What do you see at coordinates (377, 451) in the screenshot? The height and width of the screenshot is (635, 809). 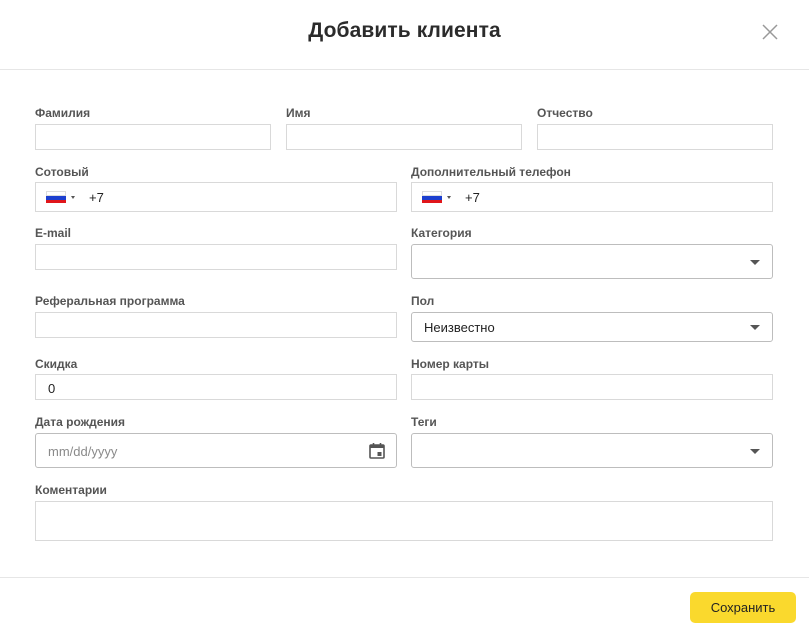 I see `calendar-icon` at bounding box center [377, 451].